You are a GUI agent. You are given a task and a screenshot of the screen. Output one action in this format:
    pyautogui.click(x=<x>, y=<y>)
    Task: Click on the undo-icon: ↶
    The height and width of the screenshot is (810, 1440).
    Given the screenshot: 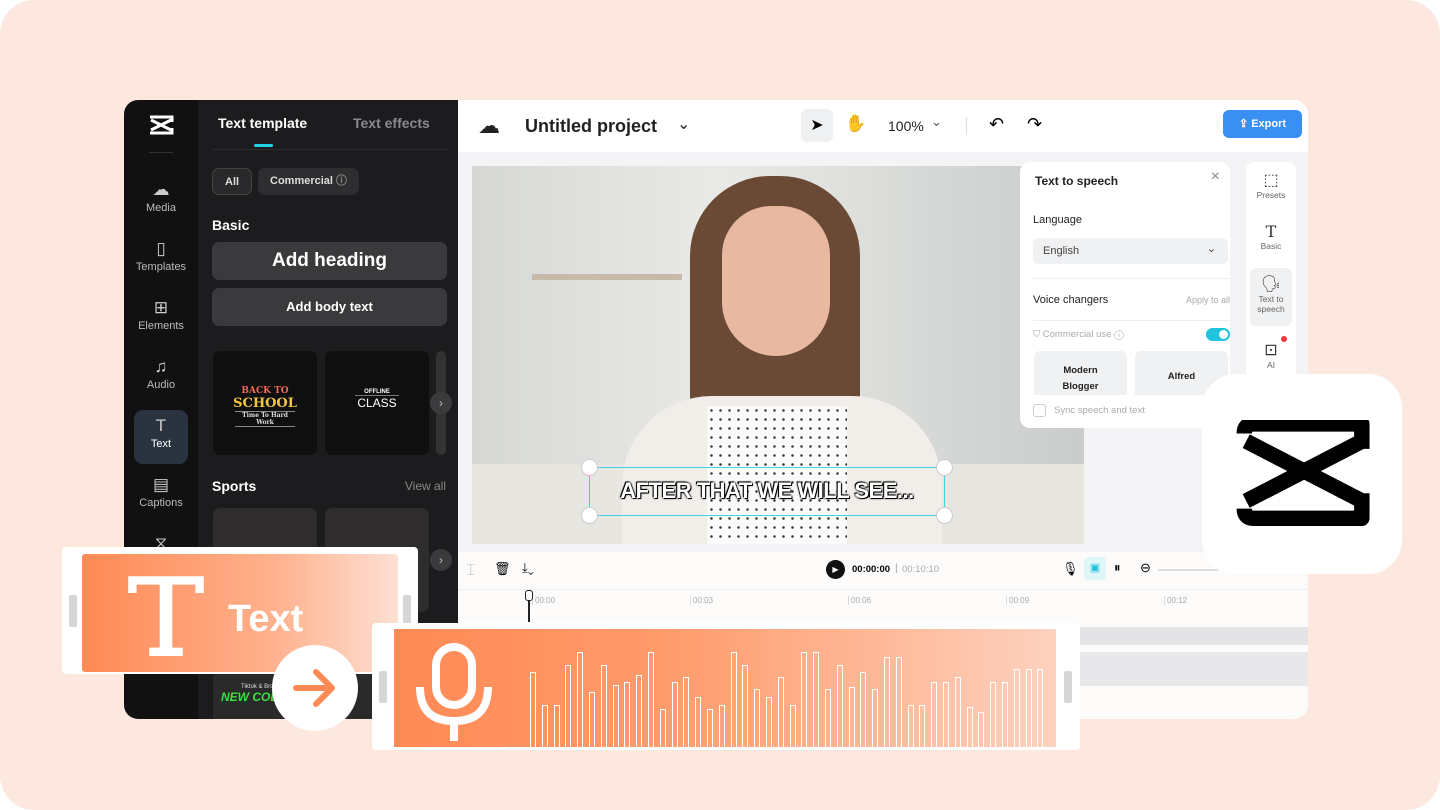 What is the action you would take?
    pyautogui.click(x=996, y=124)
    